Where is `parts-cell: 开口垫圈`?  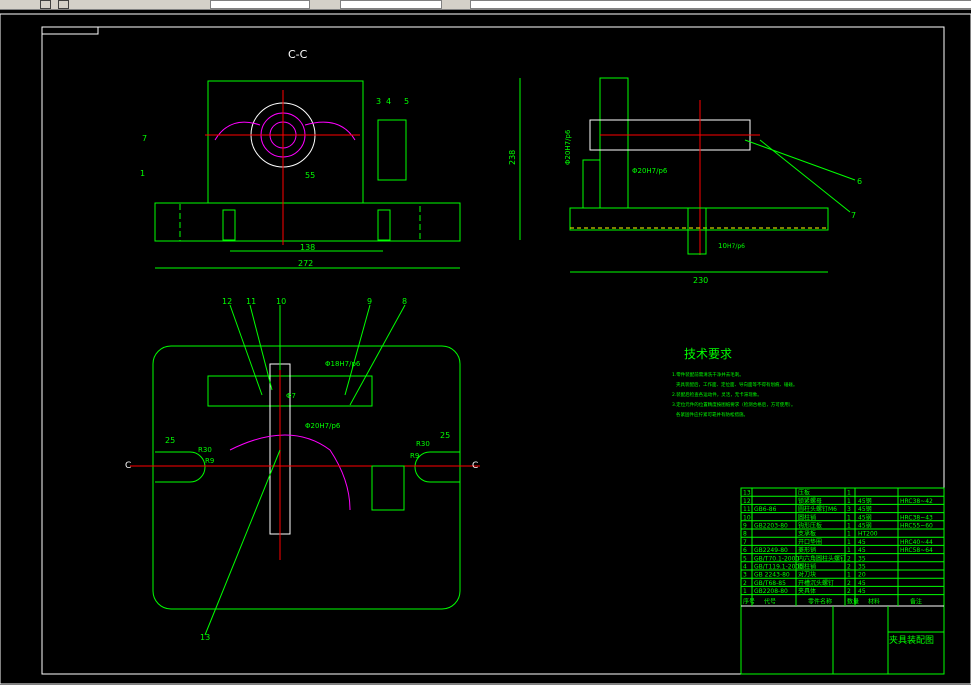
parts-cell: 开口垫圈 is located at coordinates (810, 542).